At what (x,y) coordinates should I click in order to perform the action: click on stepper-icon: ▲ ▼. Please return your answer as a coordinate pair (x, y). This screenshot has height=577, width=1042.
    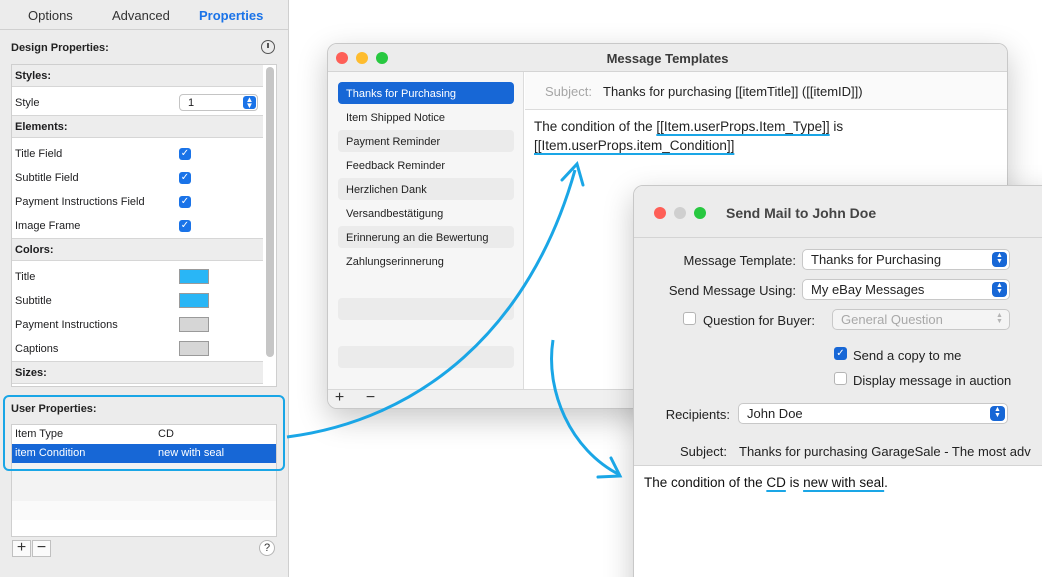
    Looking at the image, I should click on (249, 103).